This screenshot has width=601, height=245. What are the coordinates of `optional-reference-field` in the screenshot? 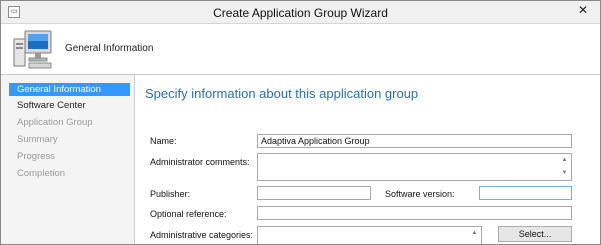 It's located at (414, 213).